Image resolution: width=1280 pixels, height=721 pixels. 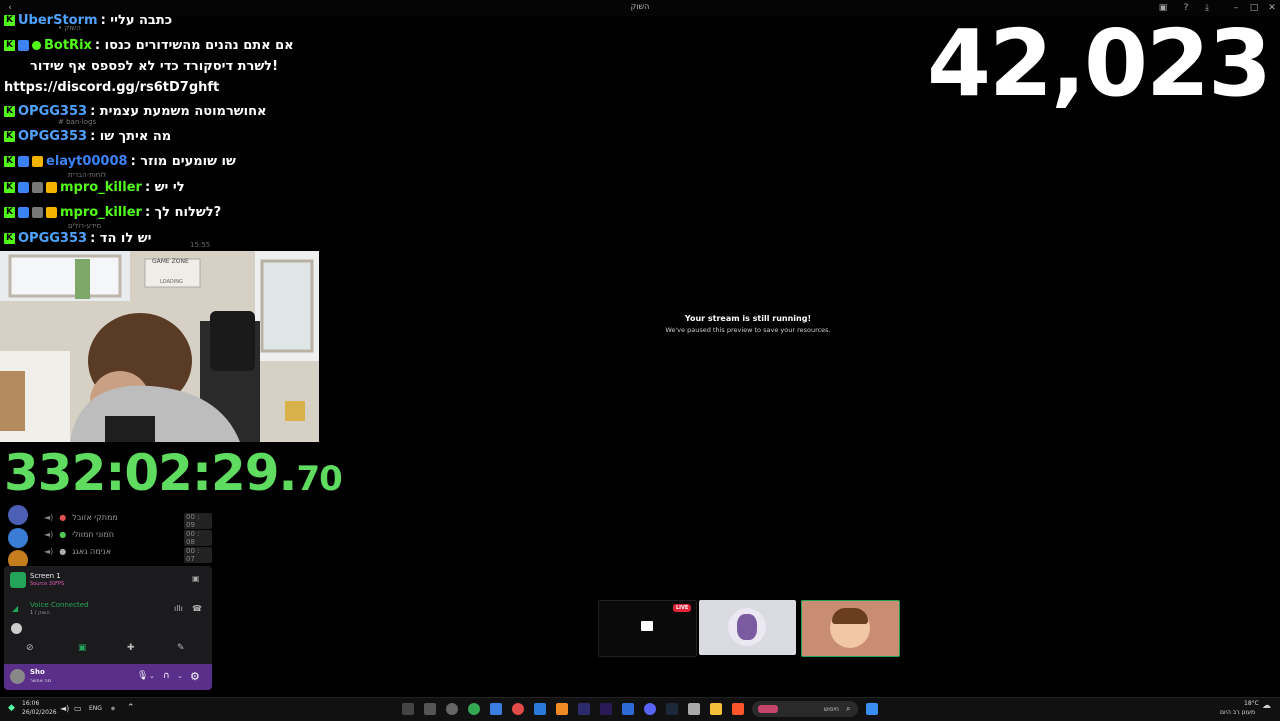 What do you see at coordinates (166, 676) in the screenshot?
I see `headphones-icon: ∩` at bounding box center [166, 676].